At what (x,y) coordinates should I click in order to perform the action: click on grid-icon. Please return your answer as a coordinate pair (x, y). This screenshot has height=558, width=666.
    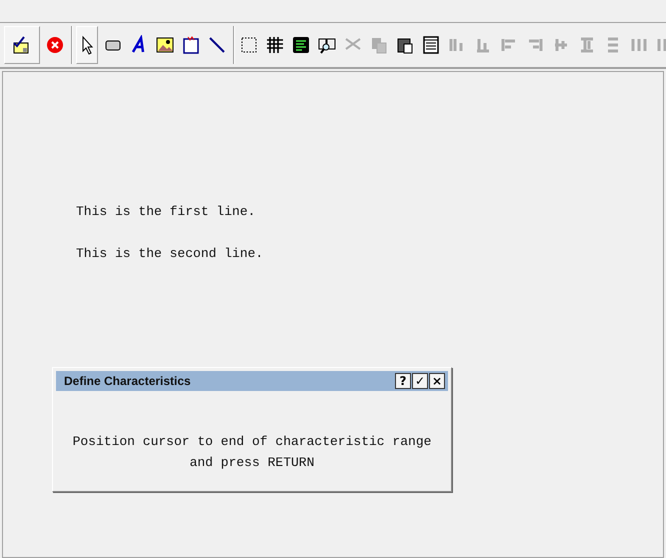
    Looking at the image, I should click on (275, 45).